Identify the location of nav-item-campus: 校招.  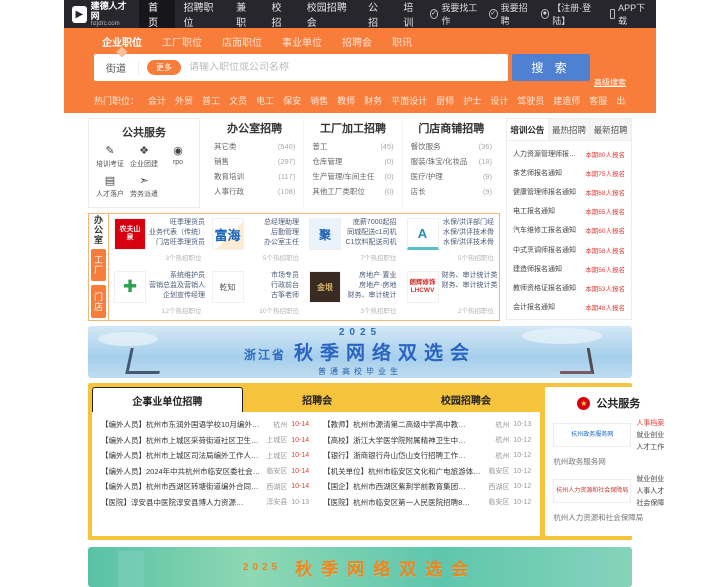
(279, 14).